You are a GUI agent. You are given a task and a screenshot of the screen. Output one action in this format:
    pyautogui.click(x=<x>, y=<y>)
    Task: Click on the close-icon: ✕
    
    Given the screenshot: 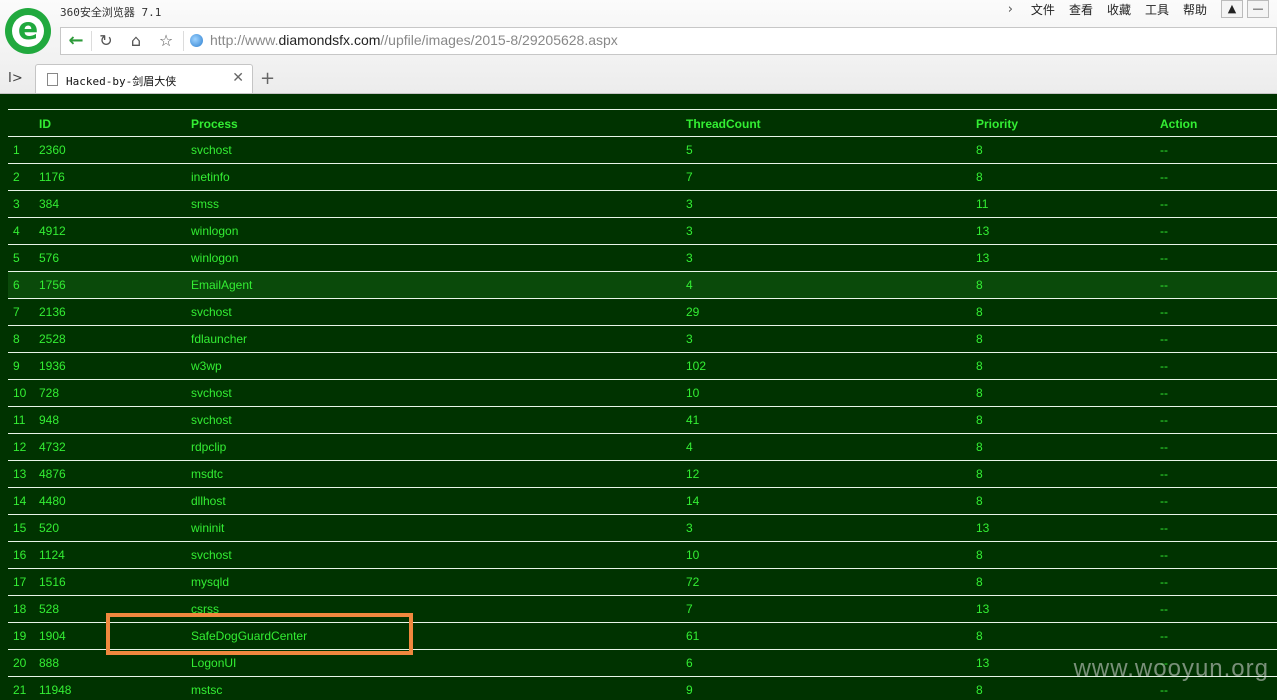 What is the action you would take?
    pyautogui.click(x=238, y=78)
    